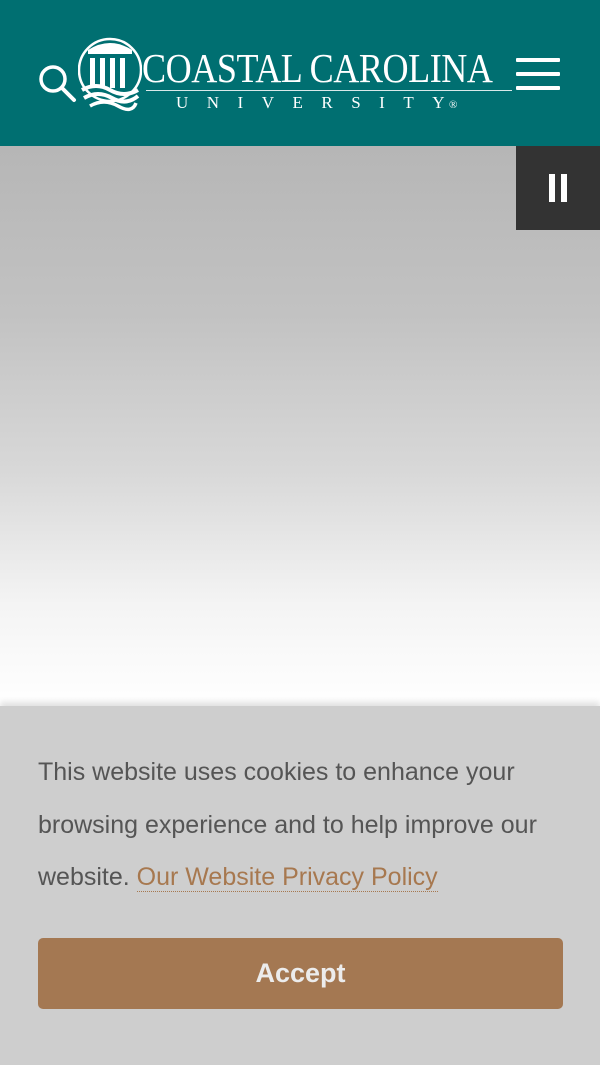 This screenshot has height=1065, width=600. What do you see at coordinates (300, 973) in the screenshot?
I see `accept-button: Accept` at bounding box center [300, 973].